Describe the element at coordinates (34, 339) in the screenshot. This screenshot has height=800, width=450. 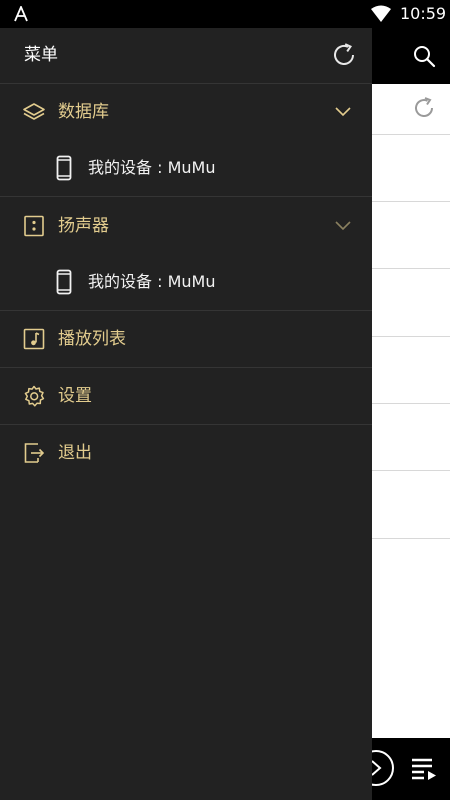
I see `playlist-icon` at that location.